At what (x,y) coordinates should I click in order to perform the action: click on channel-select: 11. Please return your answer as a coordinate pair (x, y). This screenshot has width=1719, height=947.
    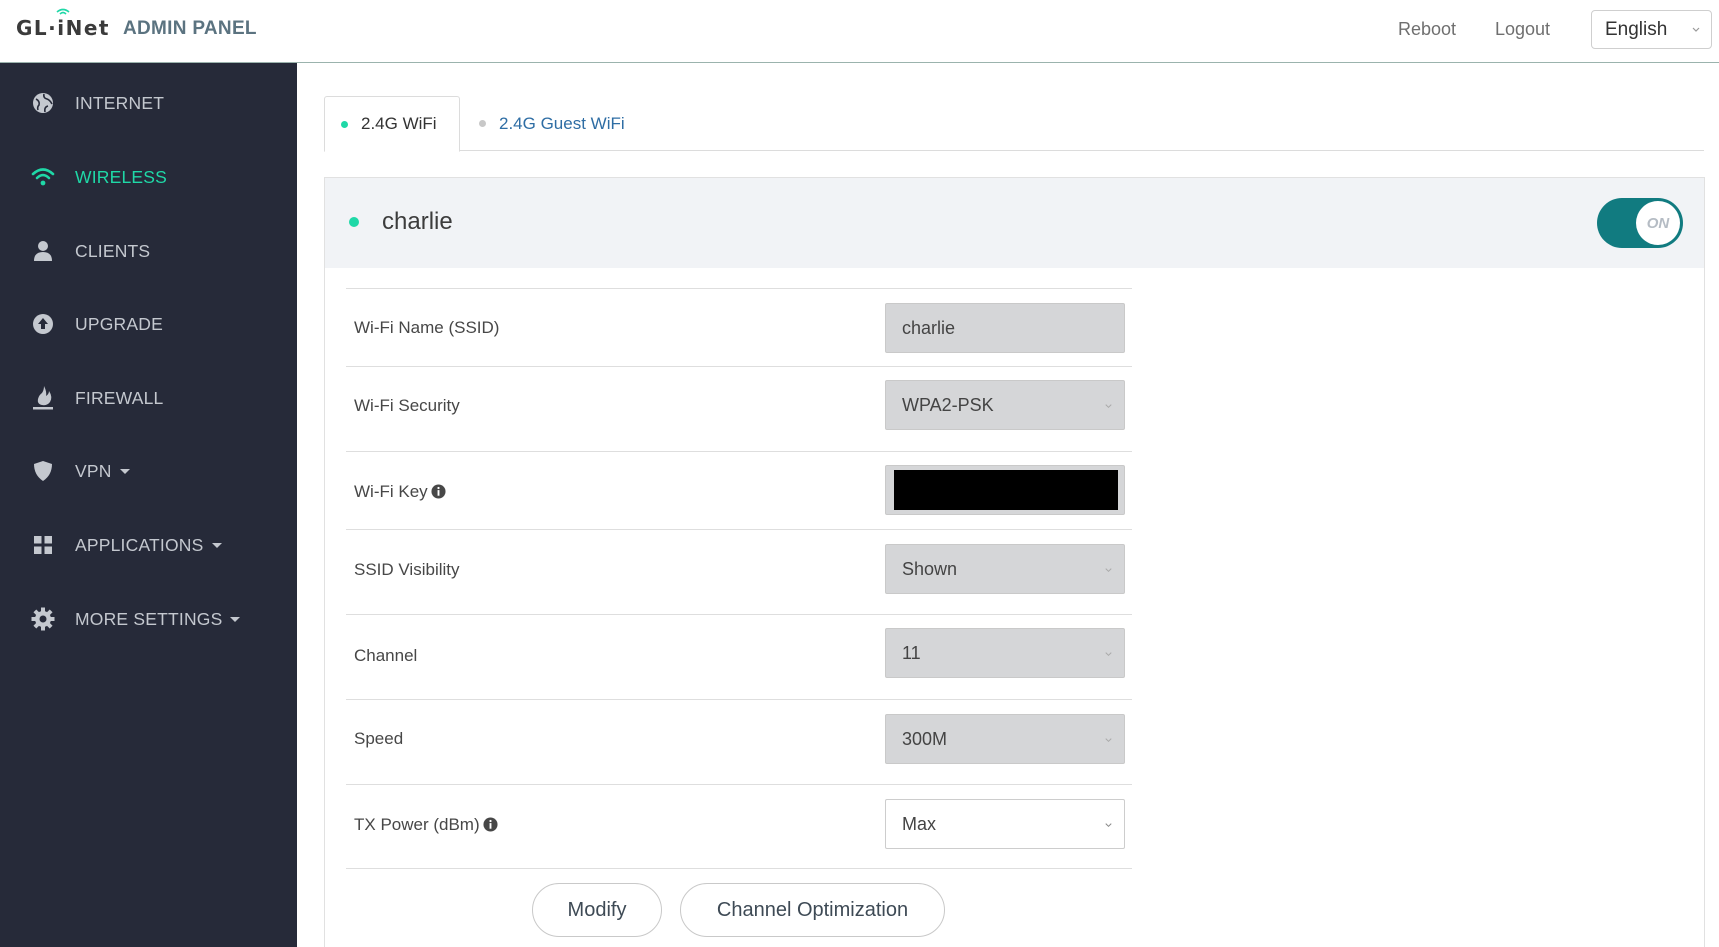
    Looking at the image, I should click on (1005, 653).